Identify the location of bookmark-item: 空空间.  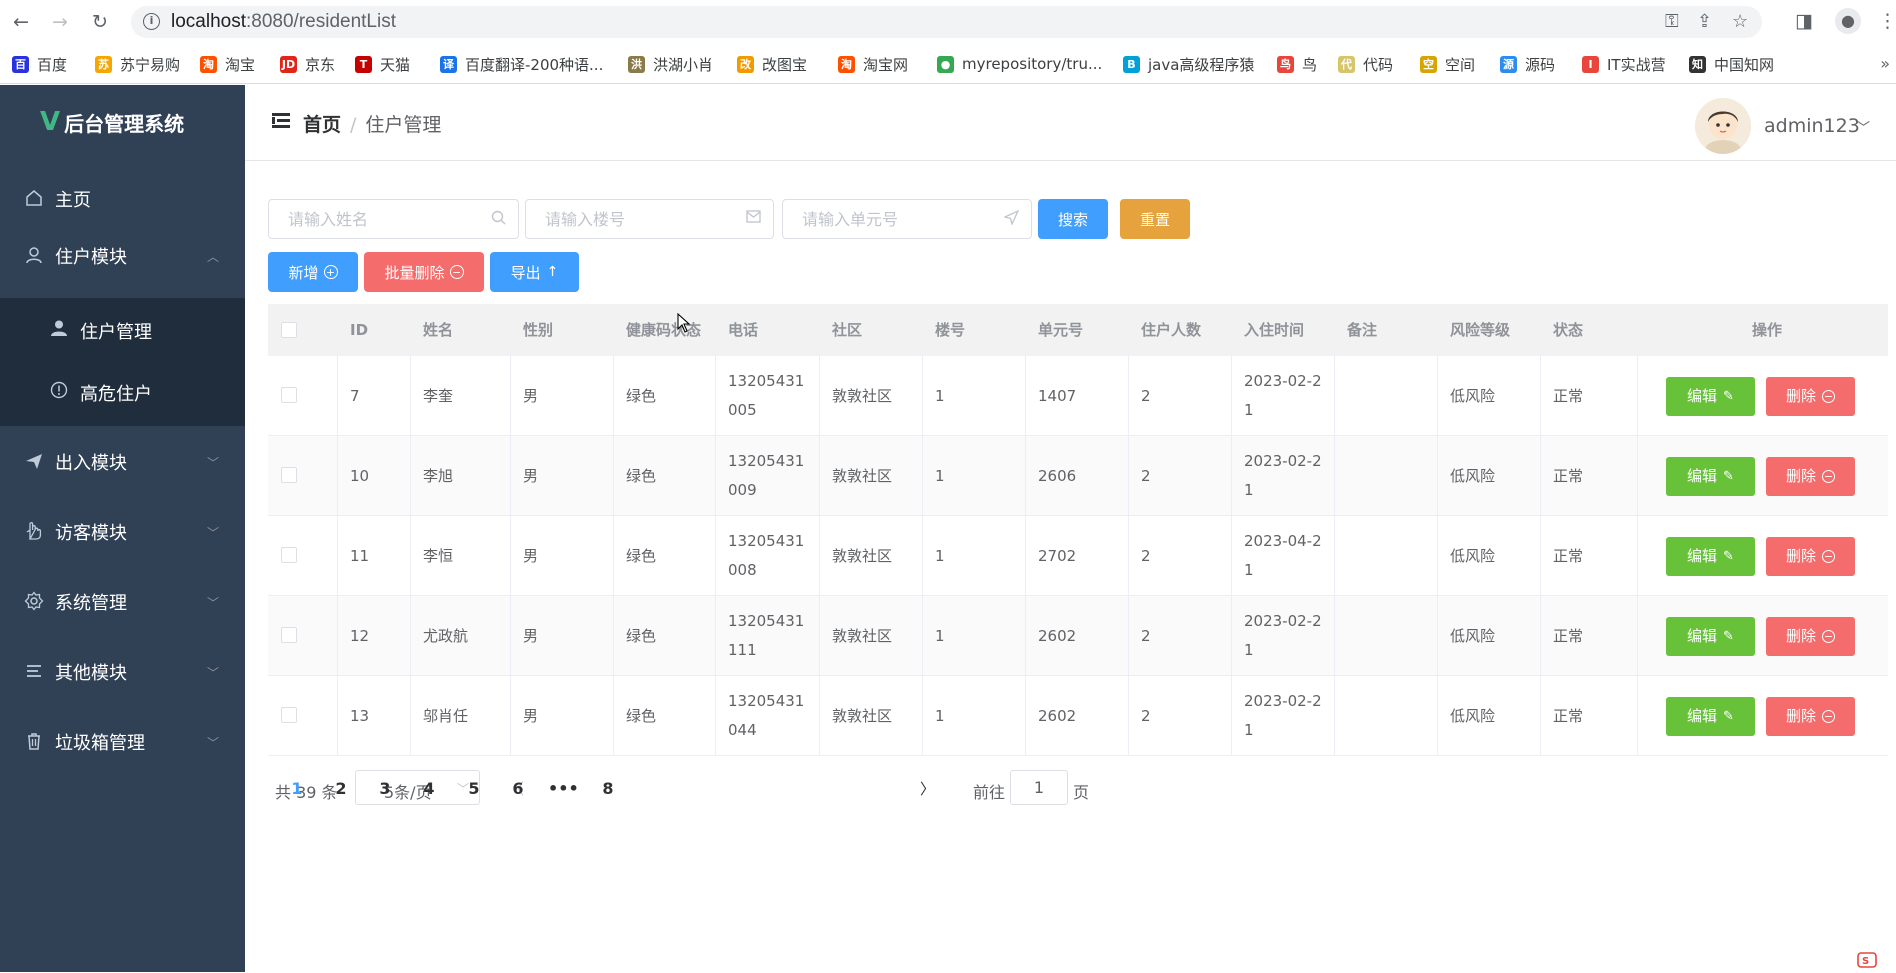
(1447, 64).